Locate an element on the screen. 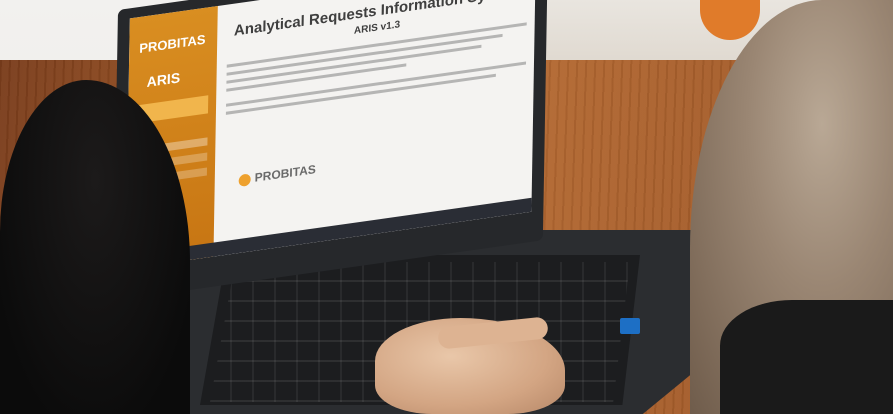 Image resolution: width=893 pixels, height=414 pixels. sun-icon is located at coordinates (244, 180).